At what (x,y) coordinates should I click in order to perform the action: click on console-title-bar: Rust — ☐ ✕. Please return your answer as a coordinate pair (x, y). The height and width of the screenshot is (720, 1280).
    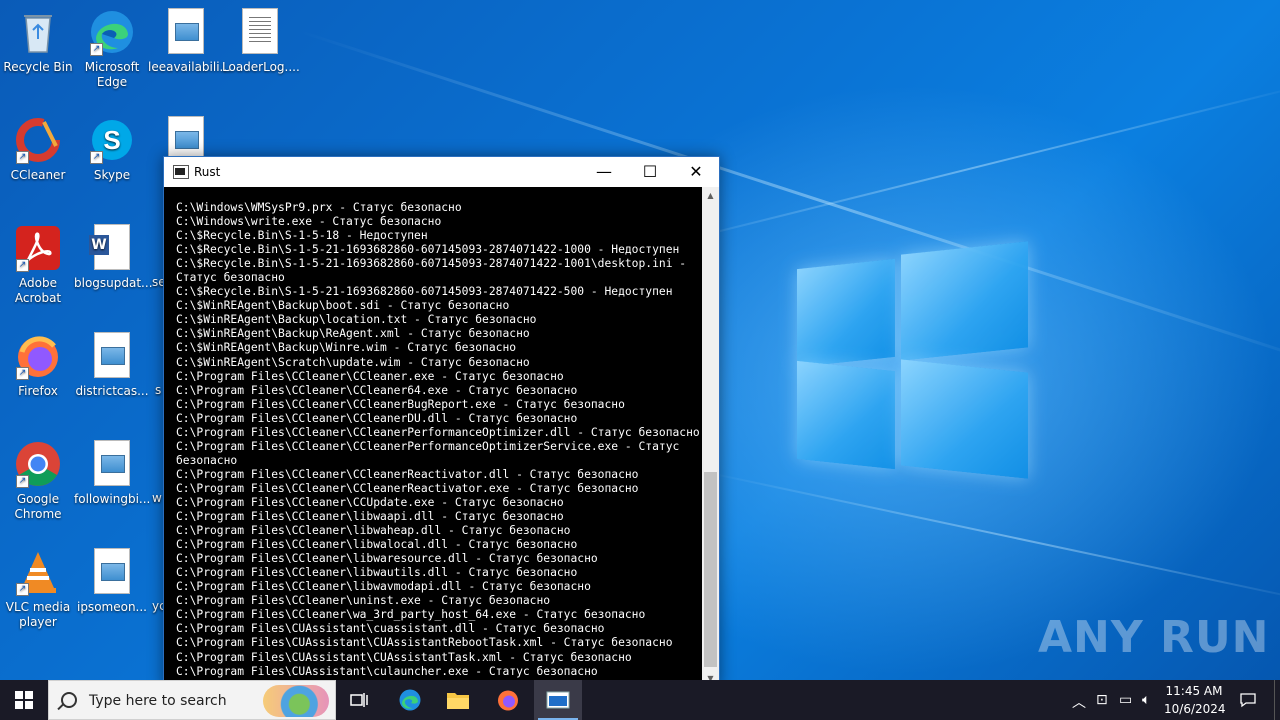
    Looking at the image, I should click on (441, 172).